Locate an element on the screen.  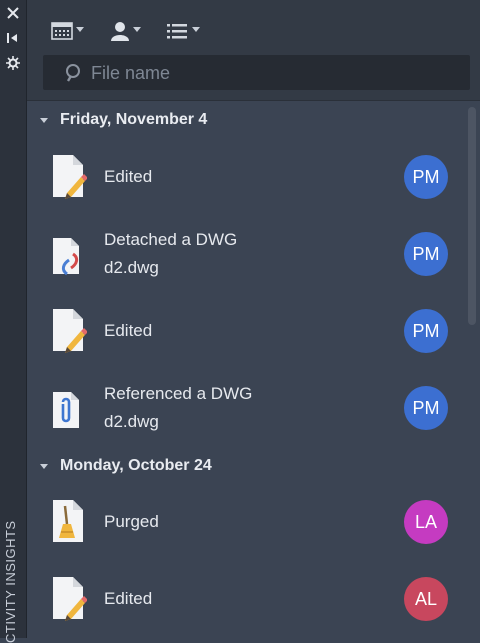
calendar-icon is located at coordinates (62, 31).